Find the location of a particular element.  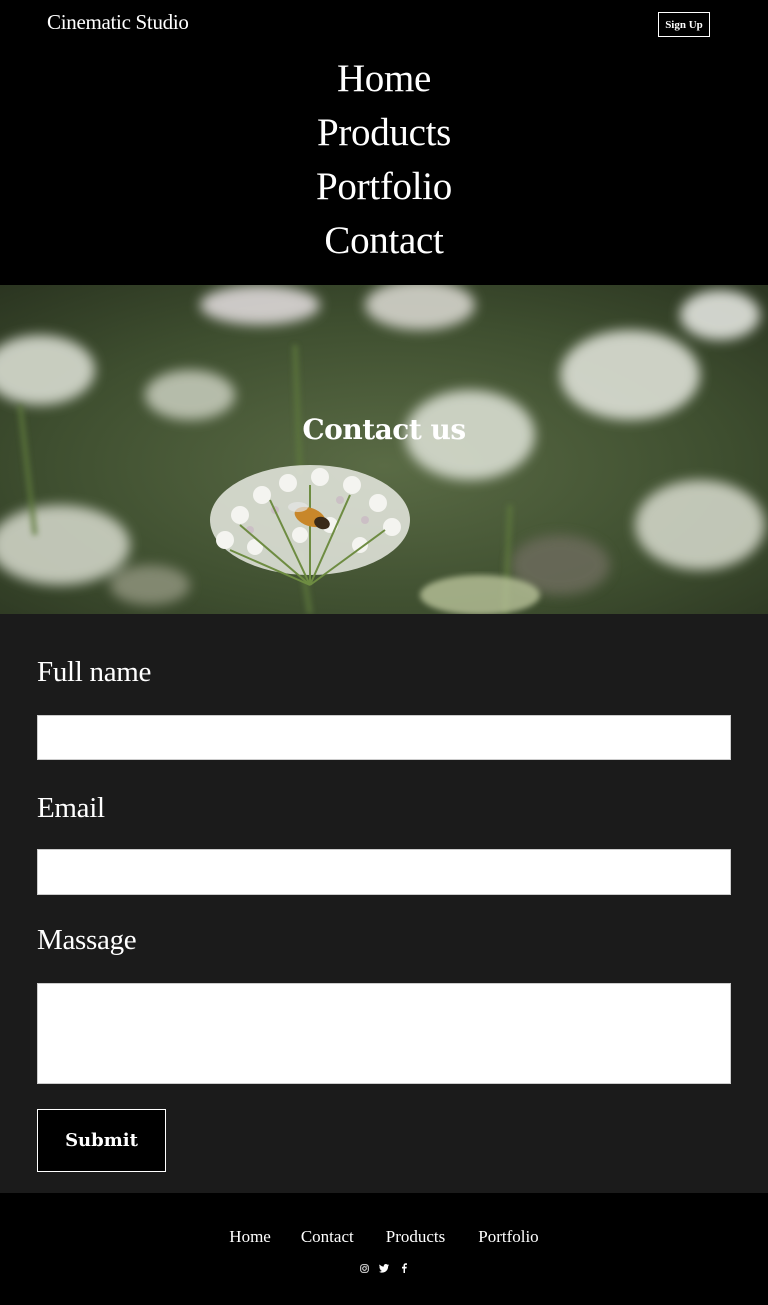

nav-products: Products is located at coordinates (384, 133).